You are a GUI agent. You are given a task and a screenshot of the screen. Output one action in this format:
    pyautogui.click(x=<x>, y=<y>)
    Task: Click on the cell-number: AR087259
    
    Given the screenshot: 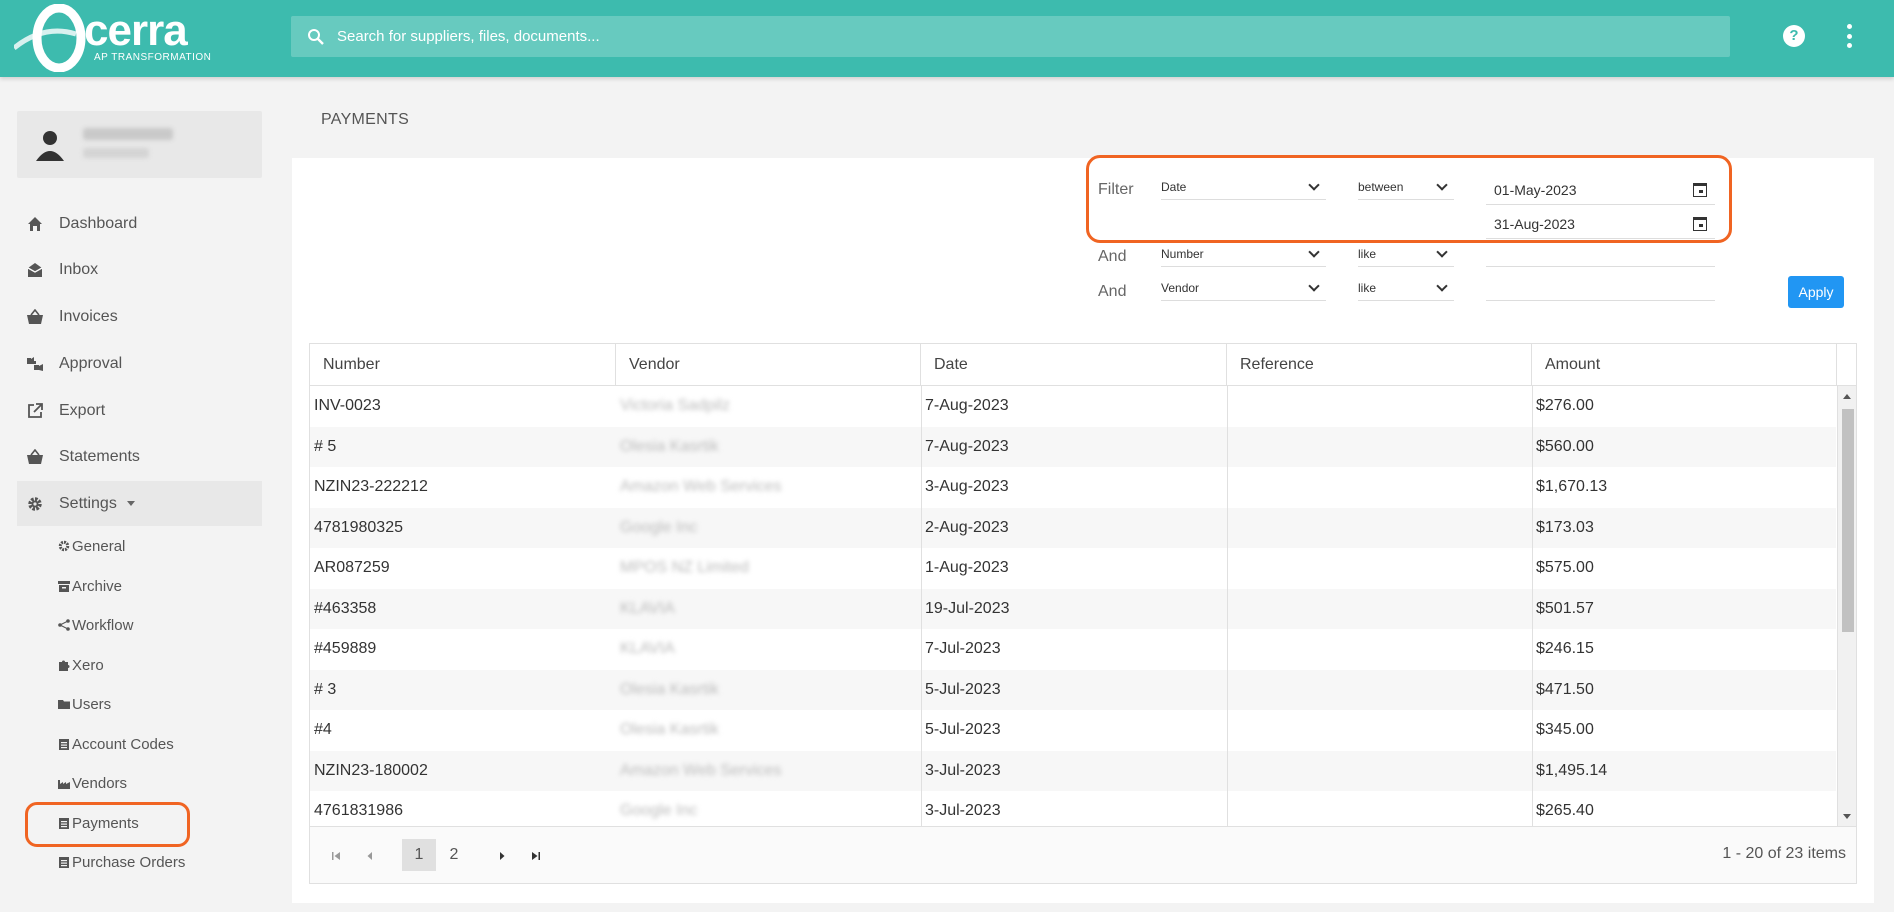 What is the action you would take?
    pyautogui.click(x=352, y=567)
    